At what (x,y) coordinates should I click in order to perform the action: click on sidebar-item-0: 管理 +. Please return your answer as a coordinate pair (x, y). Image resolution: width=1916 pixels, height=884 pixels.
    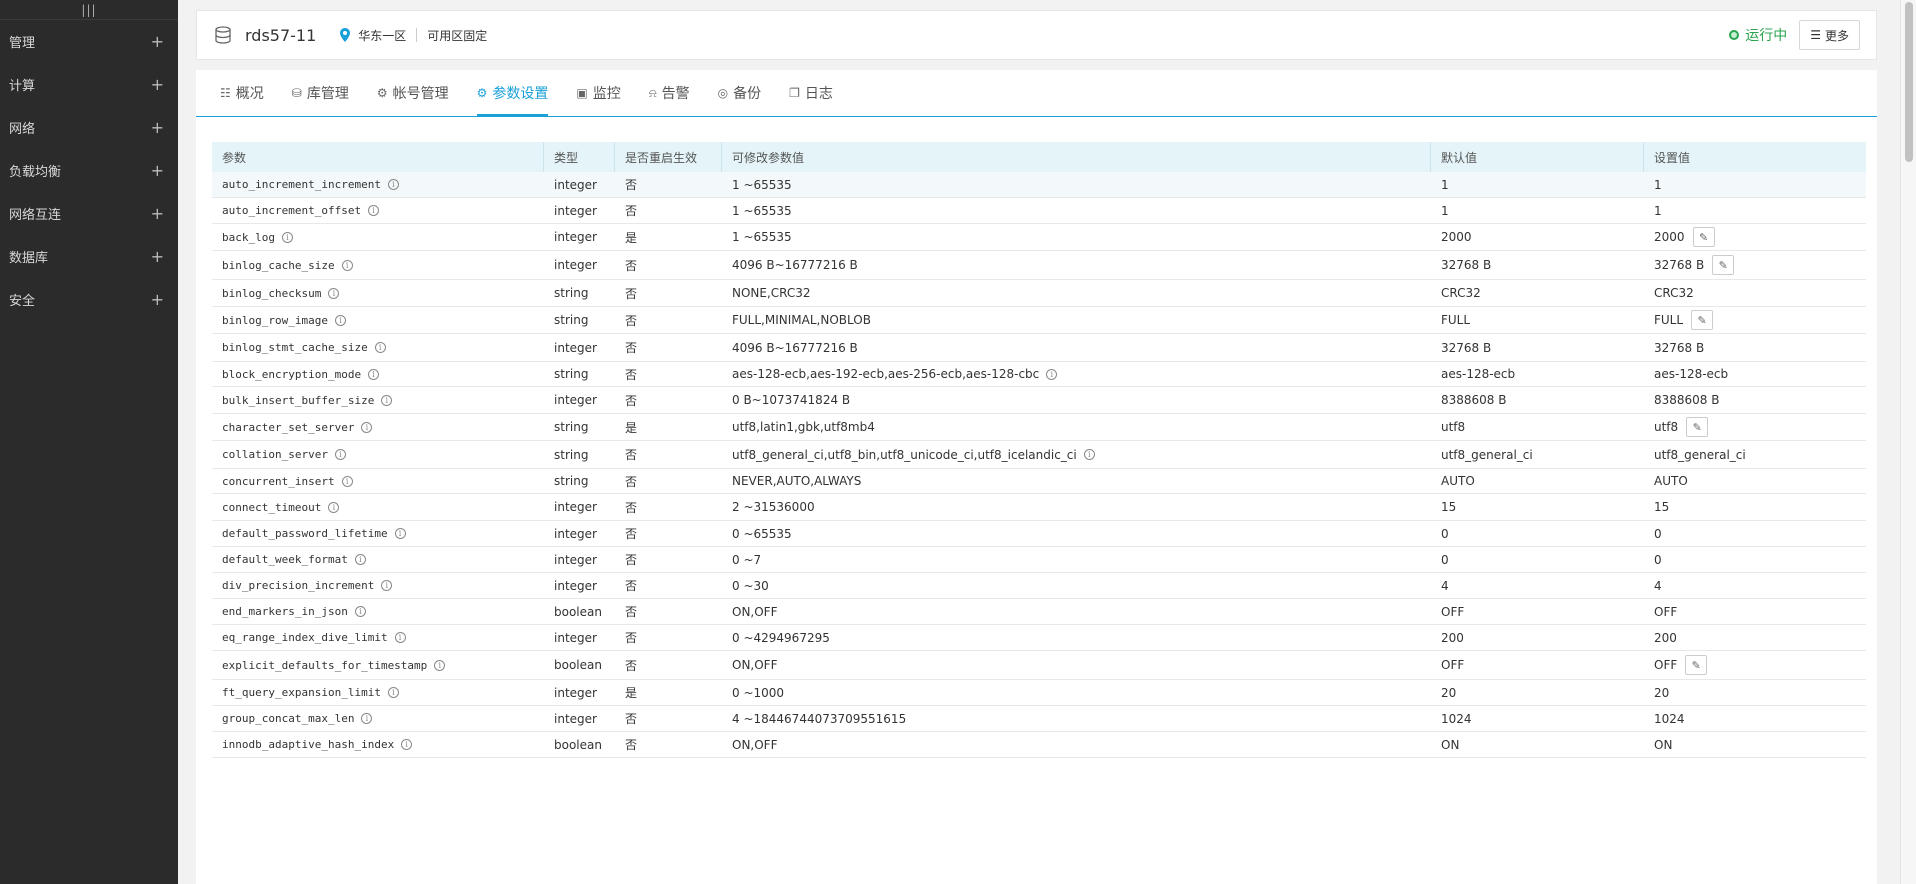
    Looking at the image, I should click on (89, 41).